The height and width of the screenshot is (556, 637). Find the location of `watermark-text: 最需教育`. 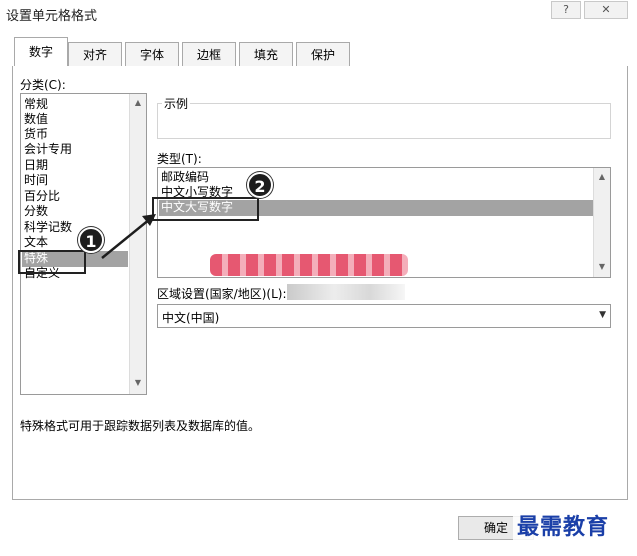

watermark-text: 最需教育 is located at coordinates (563, 527).